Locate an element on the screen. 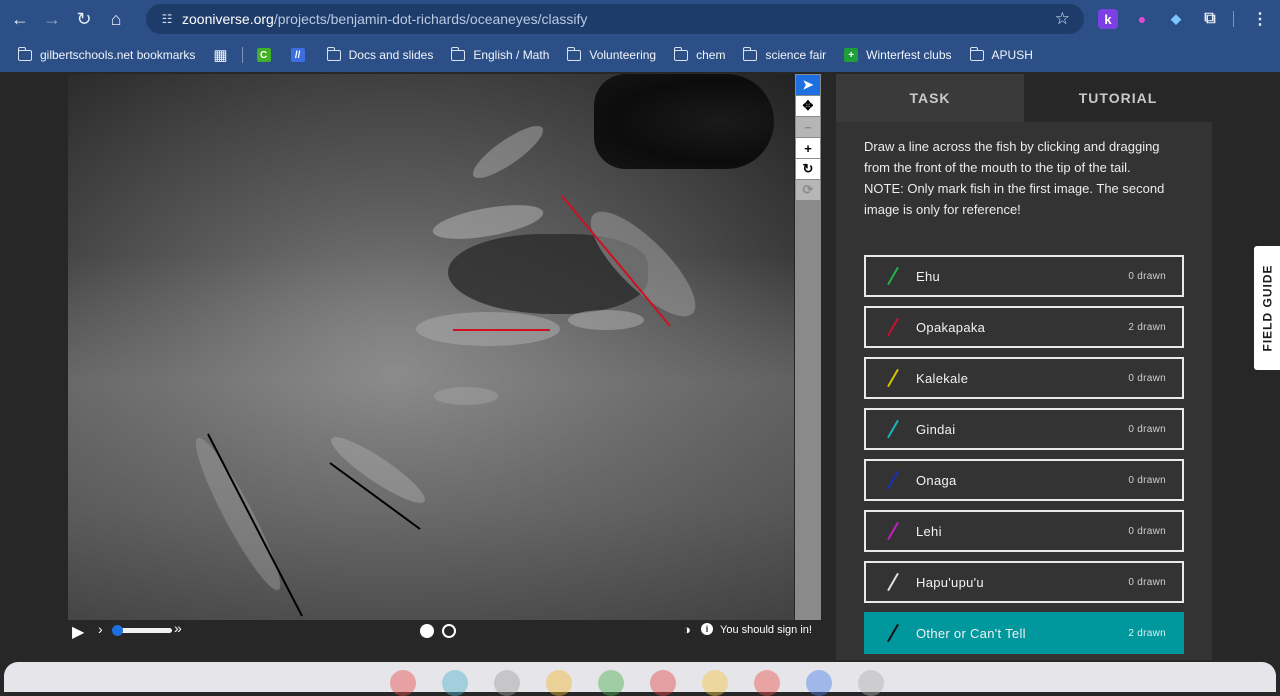  other-line is located at coordinates (255, 525).